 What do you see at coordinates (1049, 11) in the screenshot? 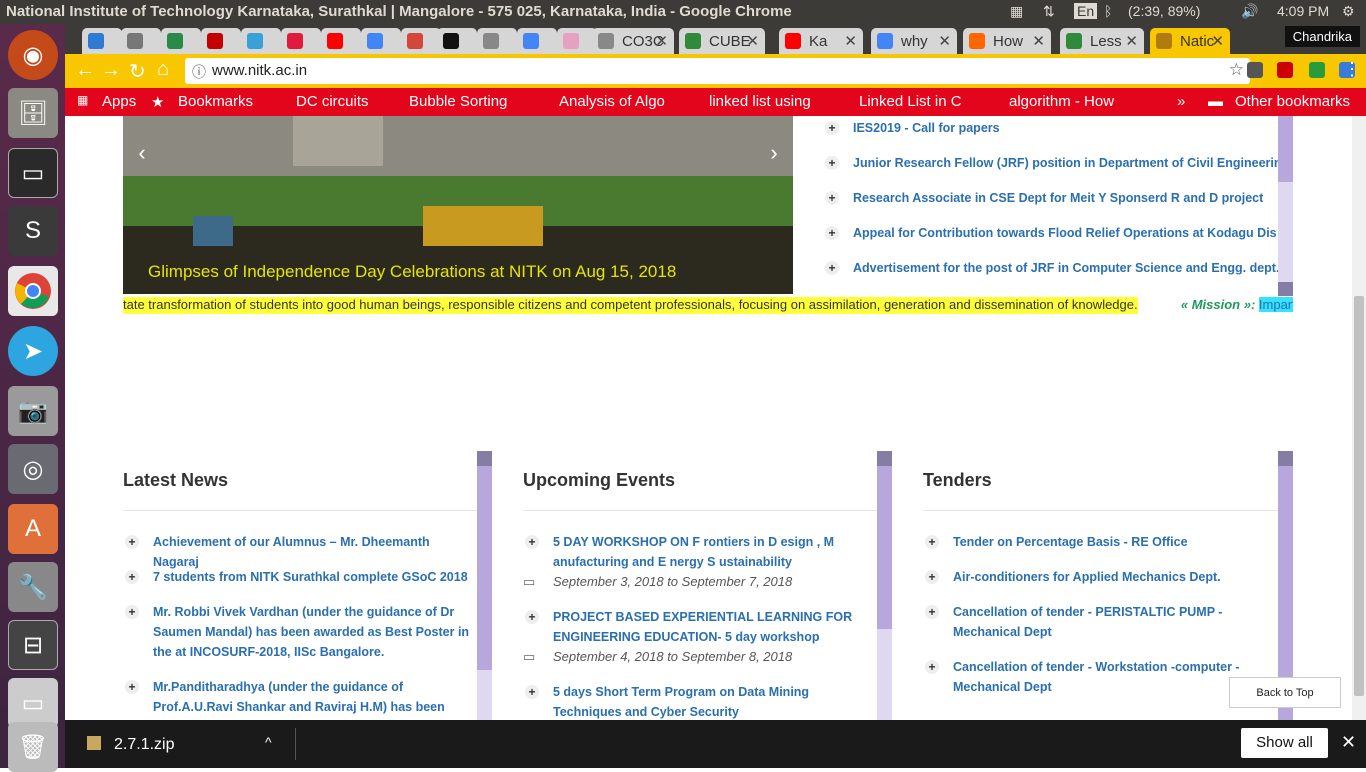
I see `network-icon: ⇅` at bounding box center [1049, 11].